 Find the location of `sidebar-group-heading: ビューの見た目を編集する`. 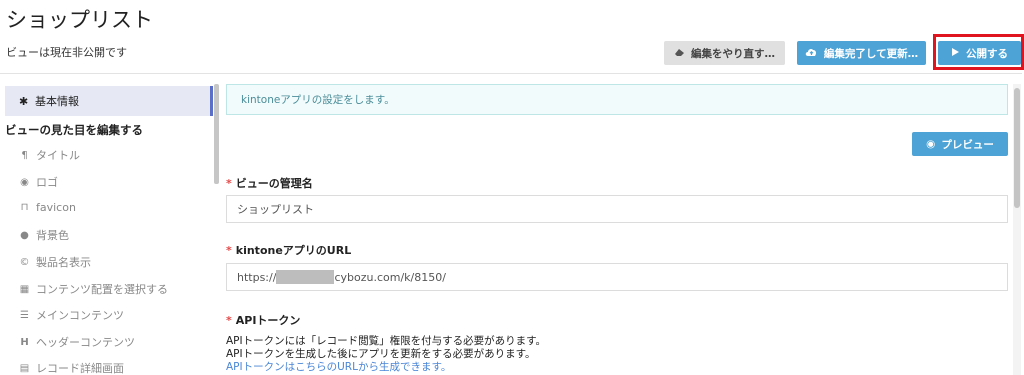

sidebar-group-heading: ビューの見た目を編集する is located at coordinates (74, 130).